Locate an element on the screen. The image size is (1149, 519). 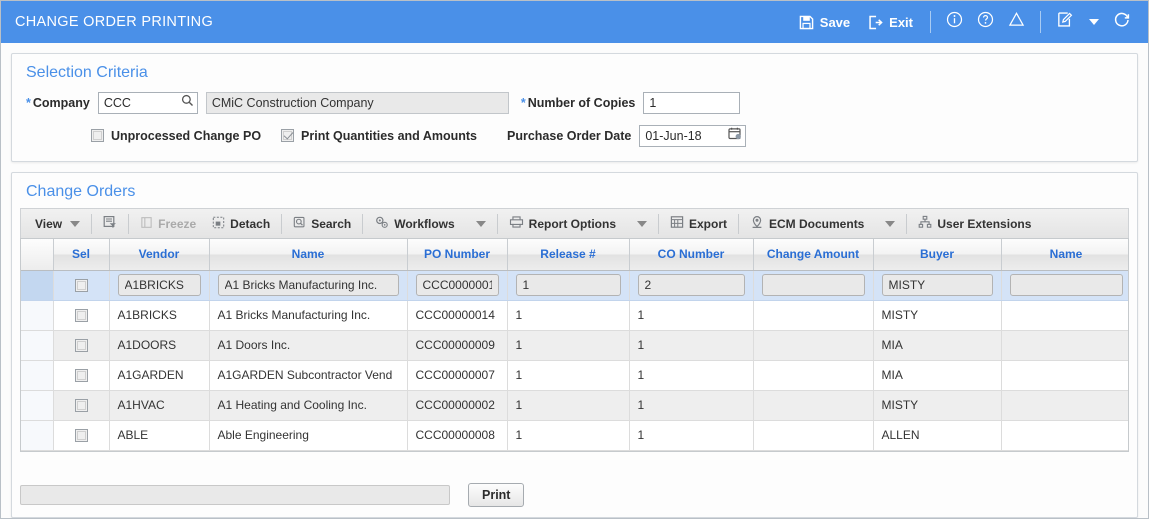
print-quantities-checkbox: Print Quantities and Amounts is located at coordinates (379, 136).